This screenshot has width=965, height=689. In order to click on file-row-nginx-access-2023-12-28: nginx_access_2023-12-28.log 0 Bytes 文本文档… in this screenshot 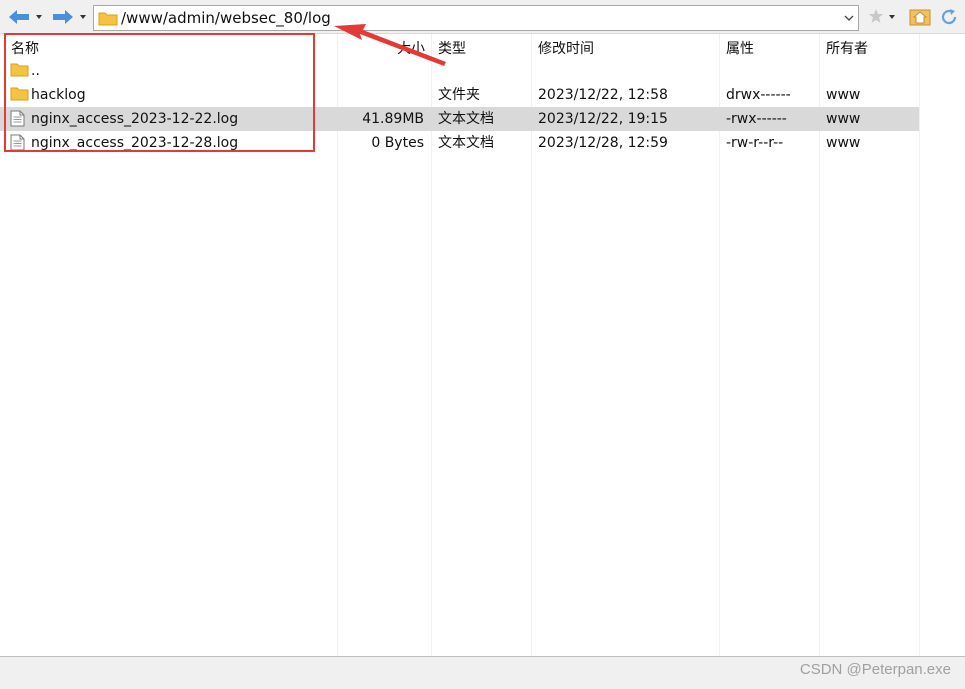, I will do `click(459, 143)`.